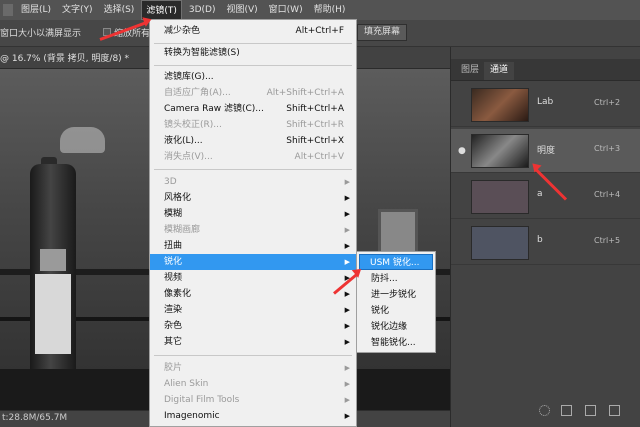 This screenshot has height=427, width=640. Describe the element at coordinates (396, 295) in the screenshot. I see `menu-item-sharpen-more: 进一步锐化` at that location.